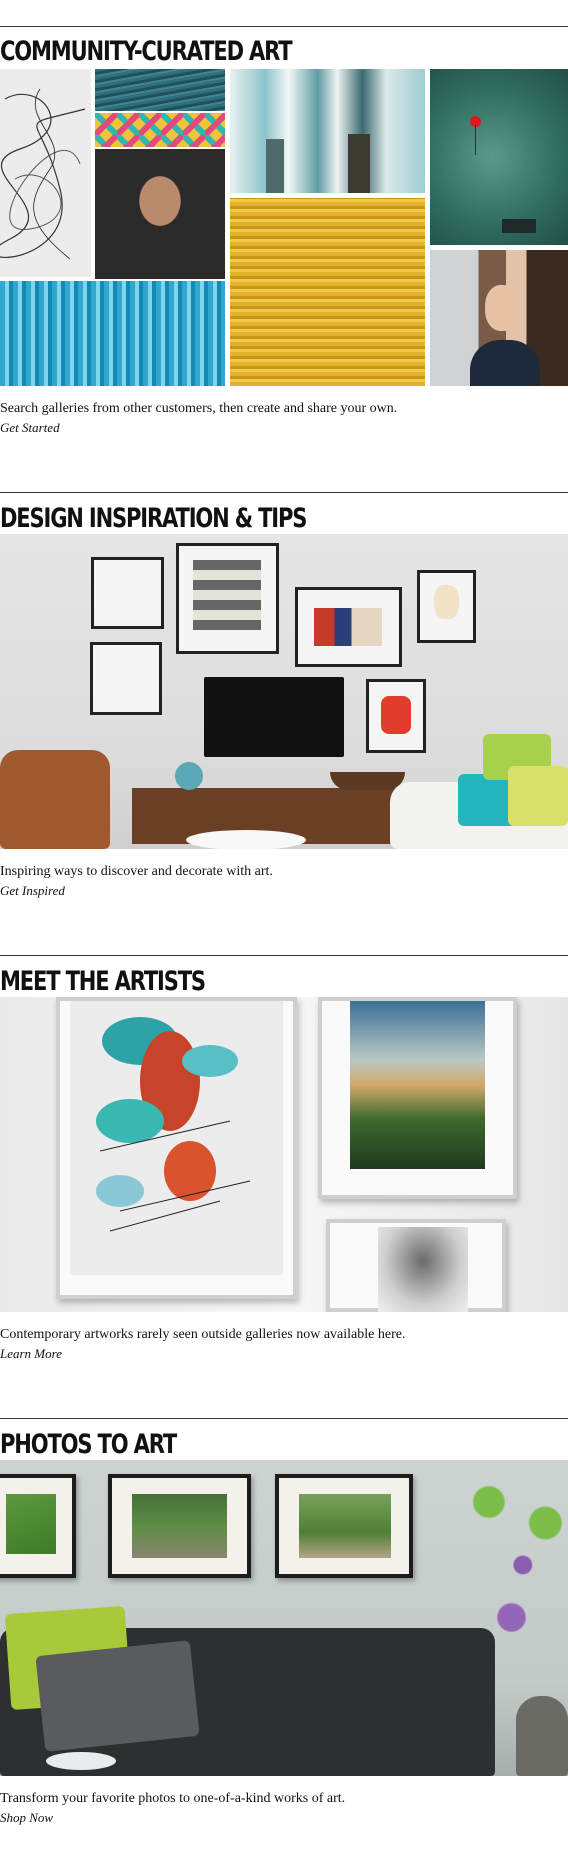 The height and width of the screenshot is (1859, 568). I want to click on section-title: MEET THE ARTISTS, so click(103, 981).